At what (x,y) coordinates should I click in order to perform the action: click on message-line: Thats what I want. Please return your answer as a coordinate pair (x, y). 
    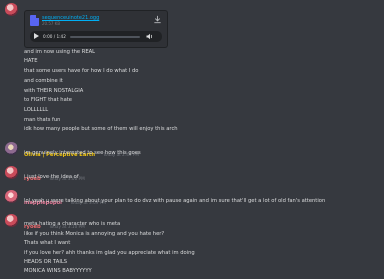
    Looking at the image, I should click on (47, 243).